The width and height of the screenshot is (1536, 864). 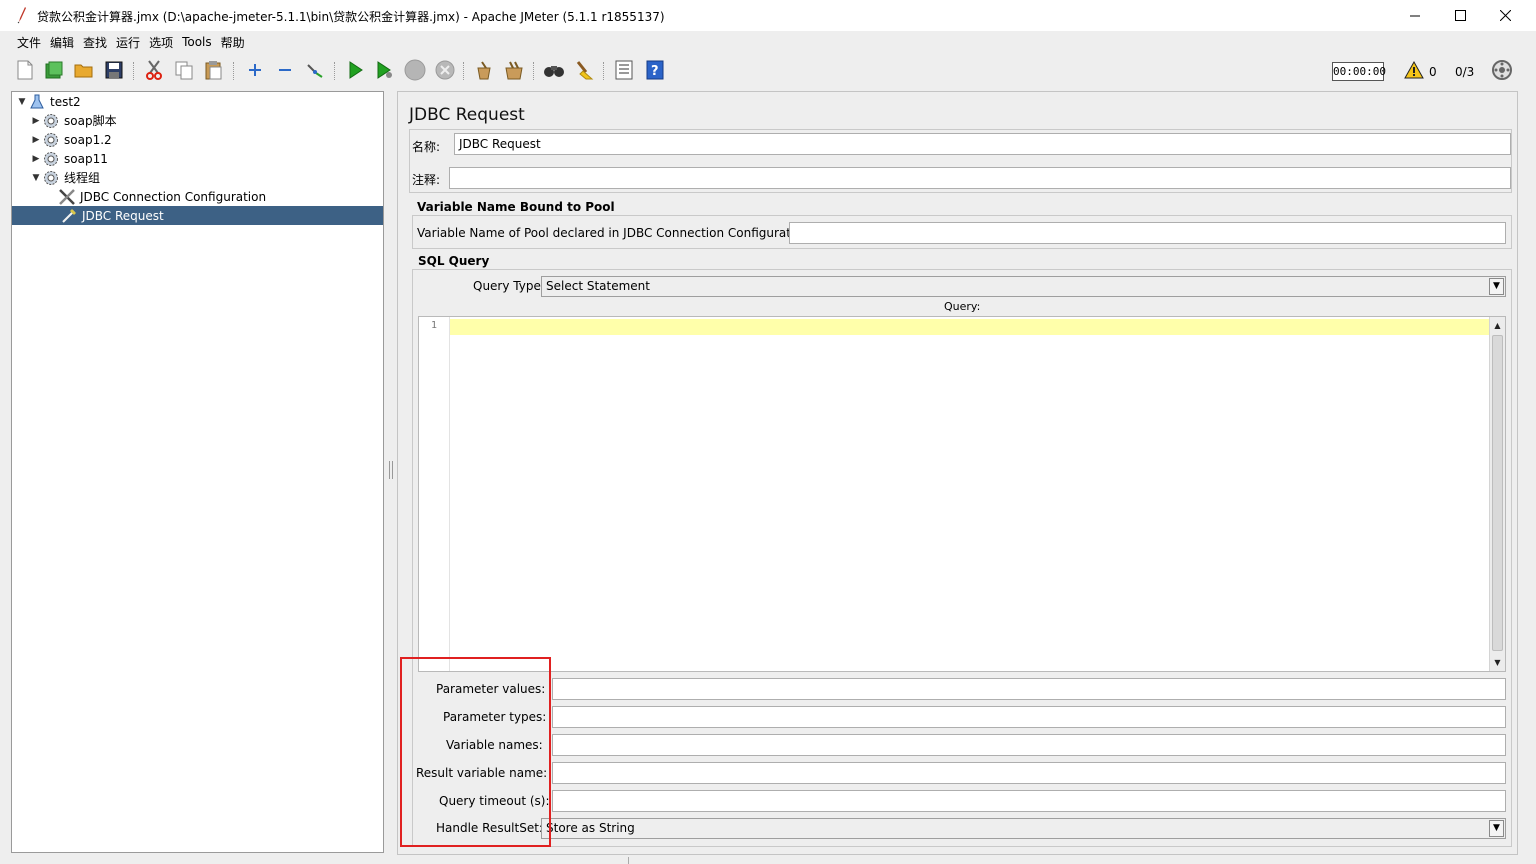 I want to click on tree-node-label: JDBC Connection Configuration, so click(x=173, y=196).